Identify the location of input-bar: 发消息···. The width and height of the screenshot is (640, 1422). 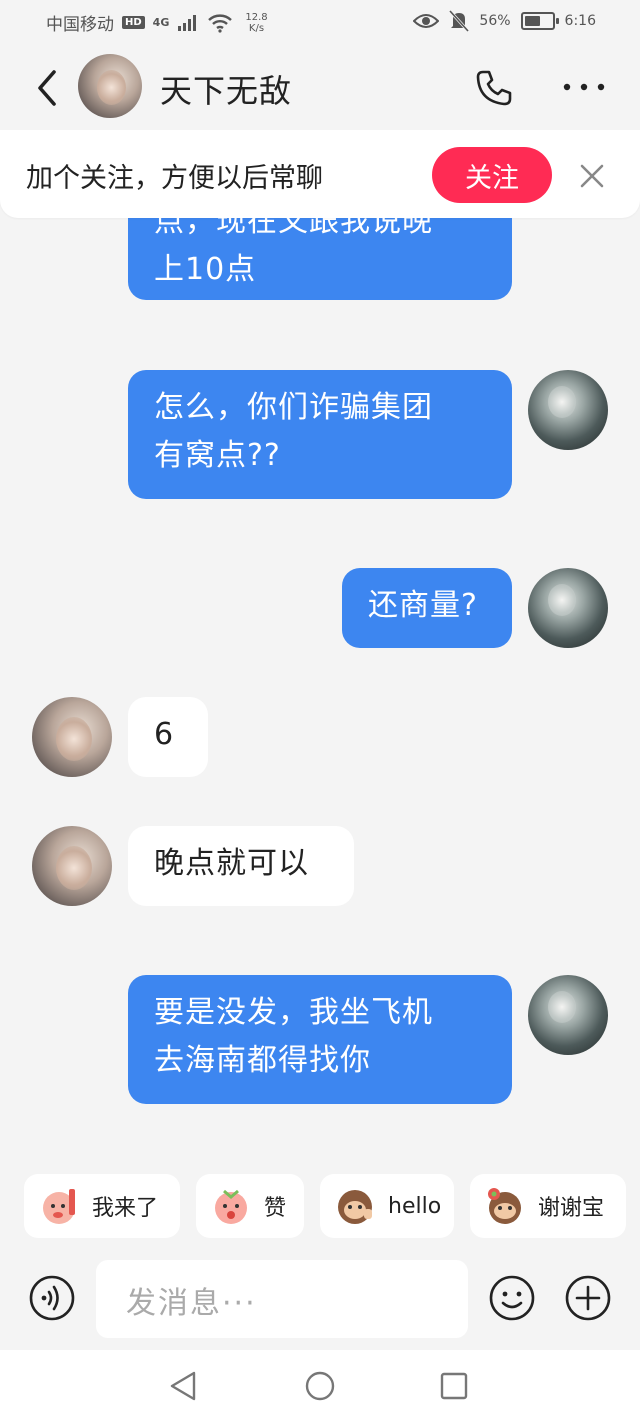
(320, 1302).